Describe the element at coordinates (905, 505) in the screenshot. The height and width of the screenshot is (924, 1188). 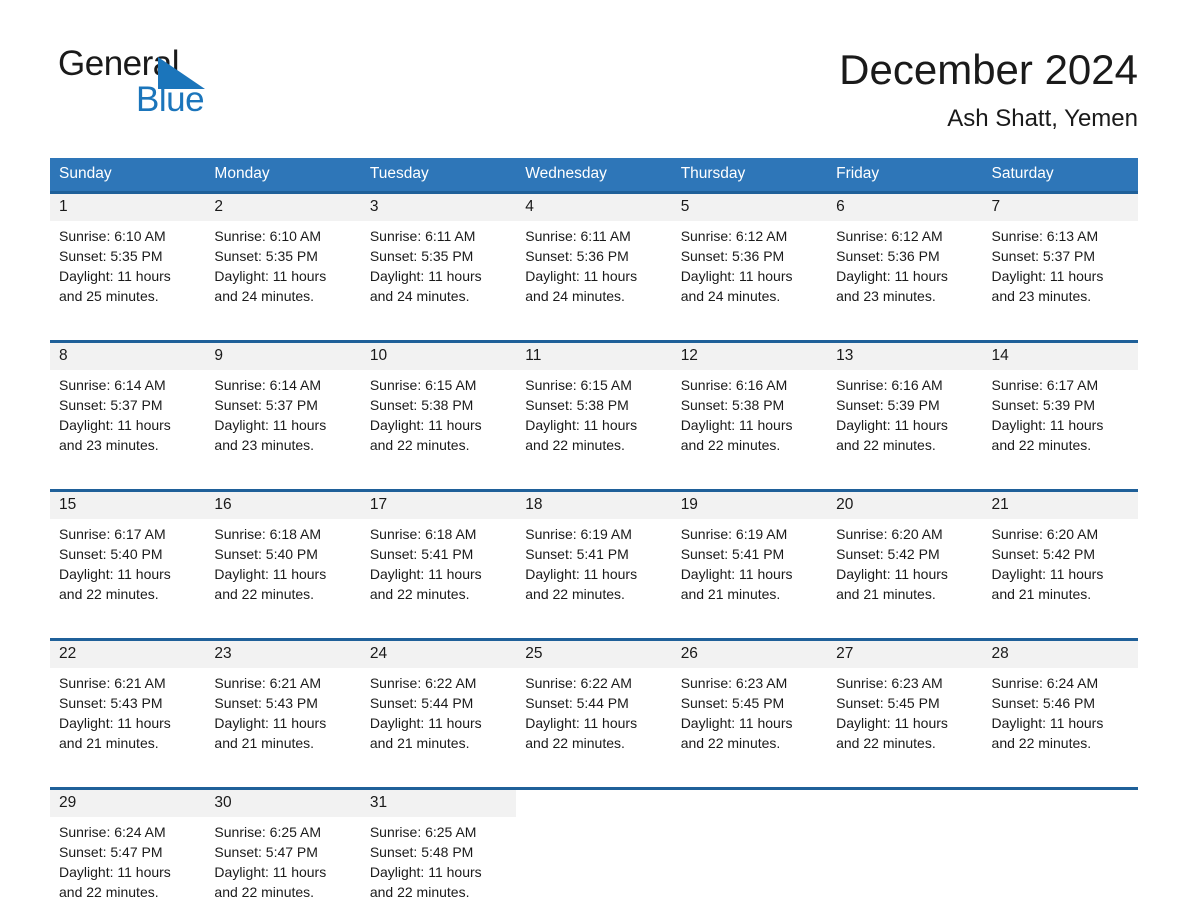
I see `day-number: 20` at that location.